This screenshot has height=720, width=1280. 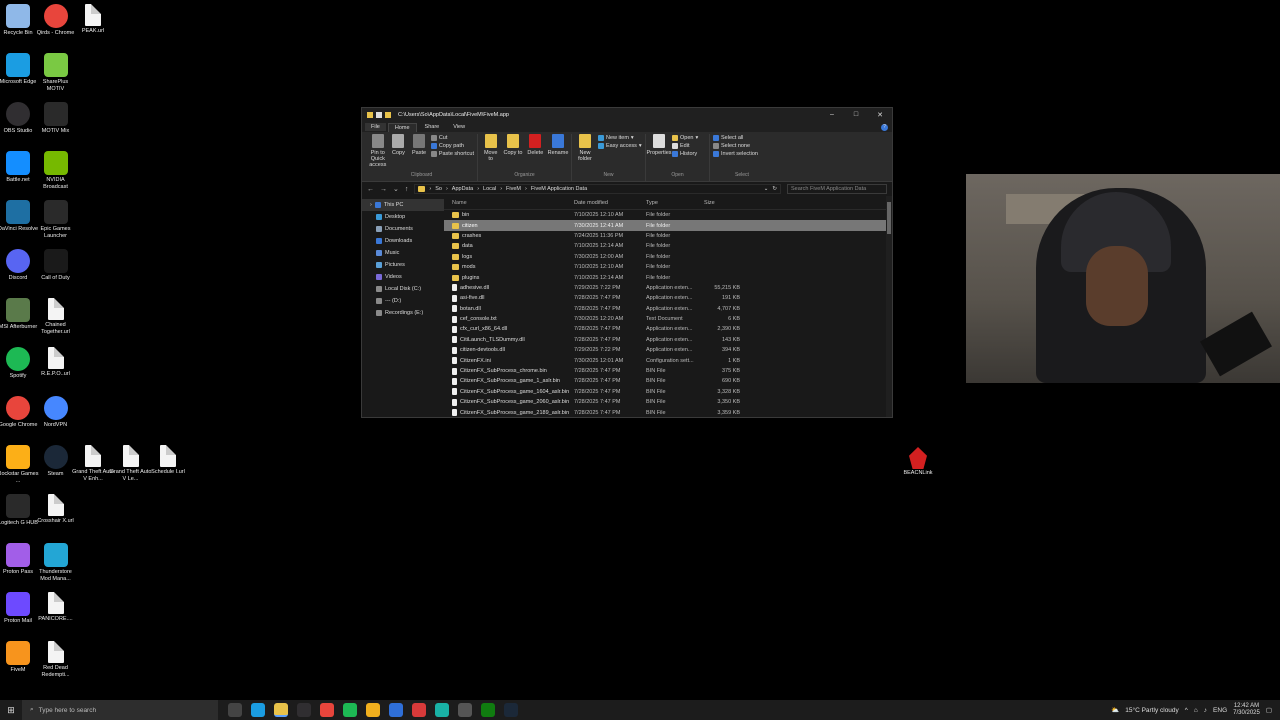 I want to click on nav-item: Pictures, so click(x=403, y=265).